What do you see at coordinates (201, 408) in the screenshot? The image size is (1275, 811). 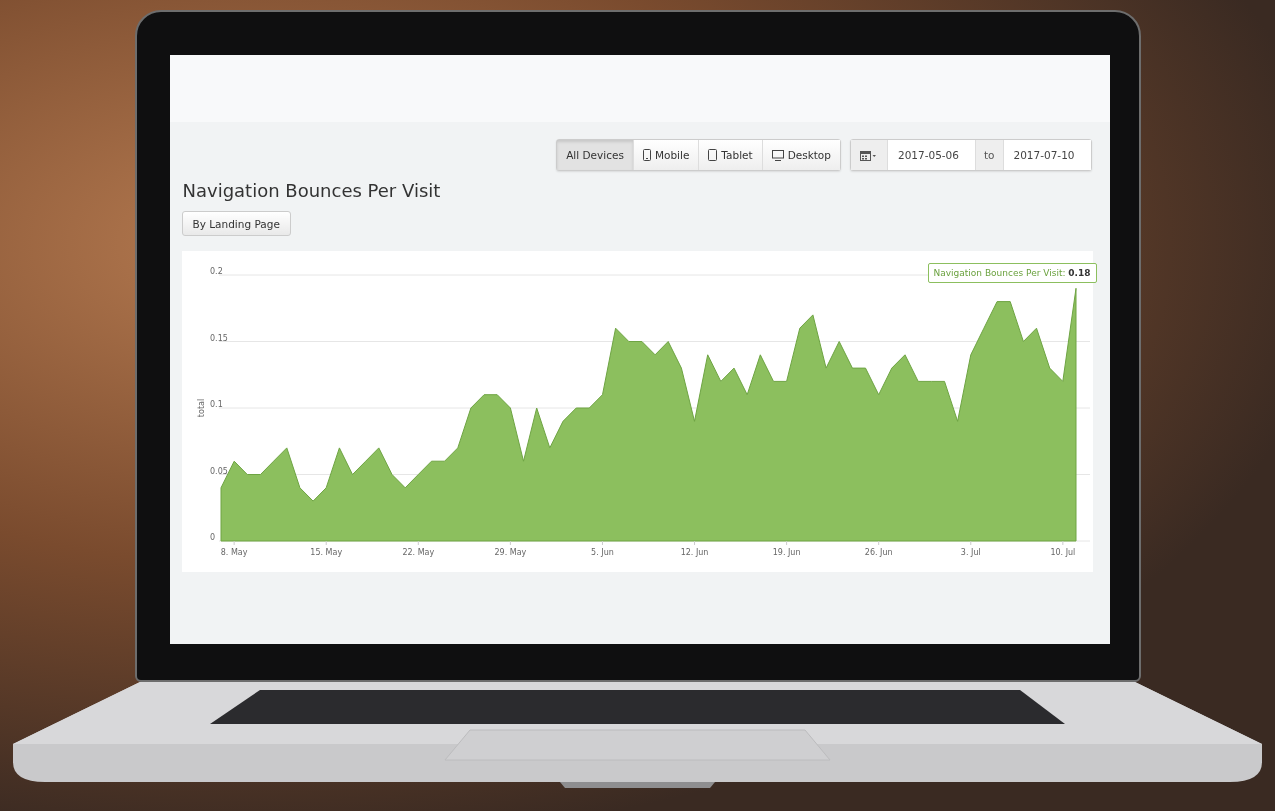 I see `axis-title: total` at bounding box center [201, 408].